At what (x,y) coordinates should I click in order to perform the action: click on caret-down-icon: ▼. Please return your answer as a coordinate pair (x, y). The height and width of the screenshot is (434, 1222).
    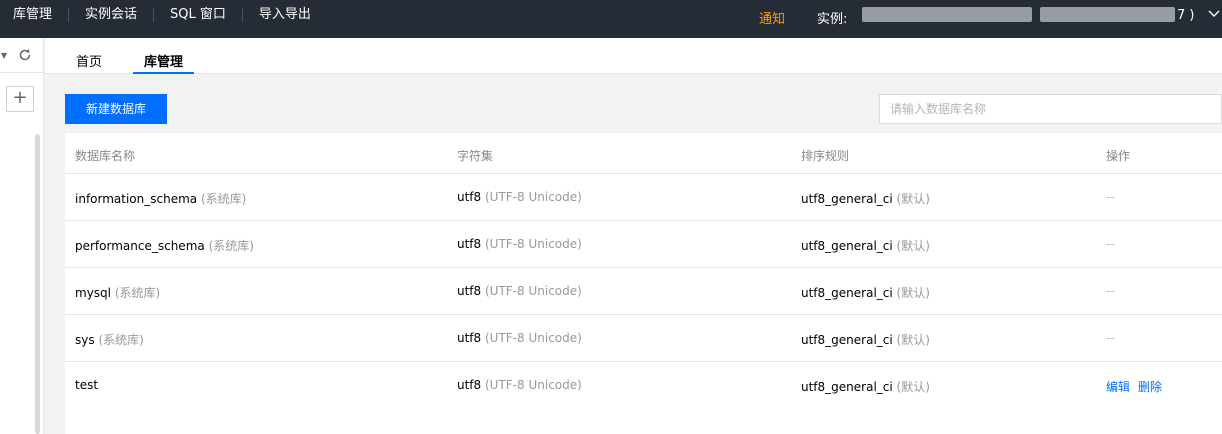
    Looking at the image, I should click on (4, 55).